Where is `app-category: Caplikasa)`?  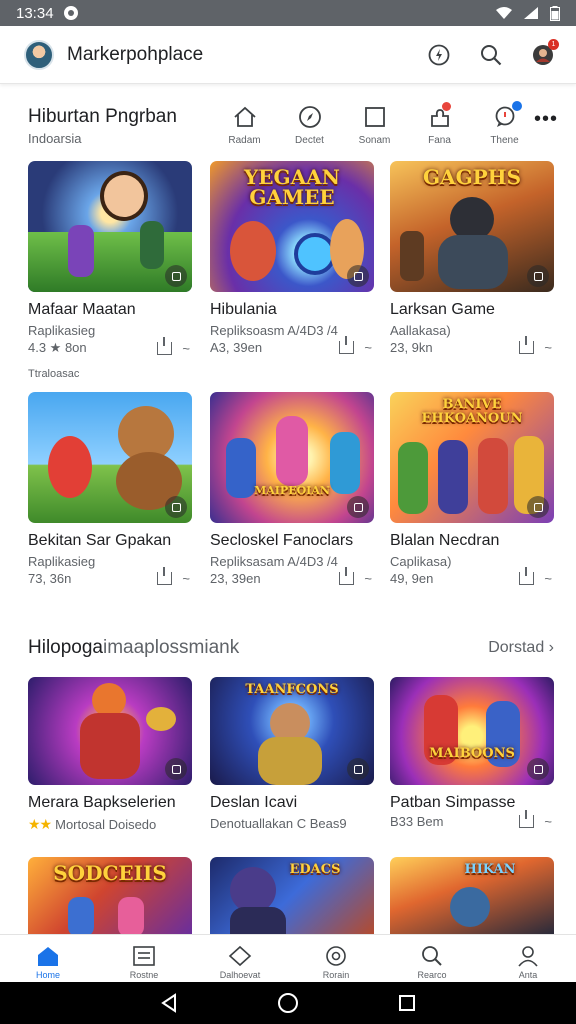 app-category: Caplikasa) is located at coordinates (421, 561).